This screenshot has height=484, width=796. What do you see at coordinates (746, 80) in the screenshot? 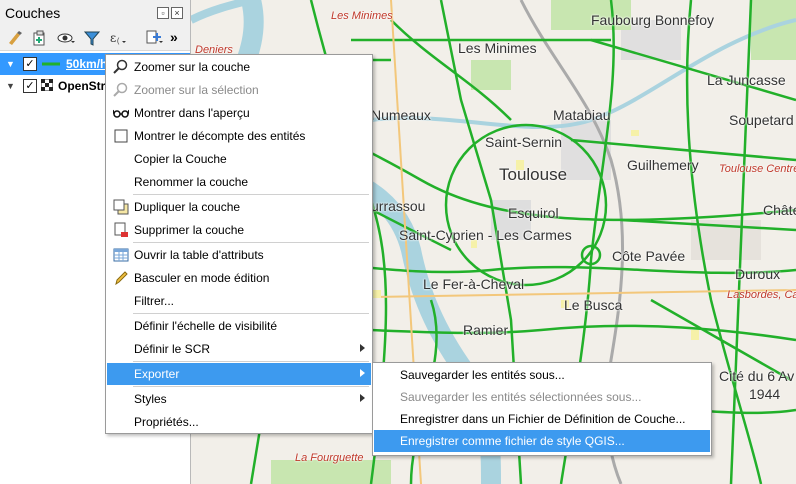
I see `map-label: La Juncasse` at bounding box center [746, 80].